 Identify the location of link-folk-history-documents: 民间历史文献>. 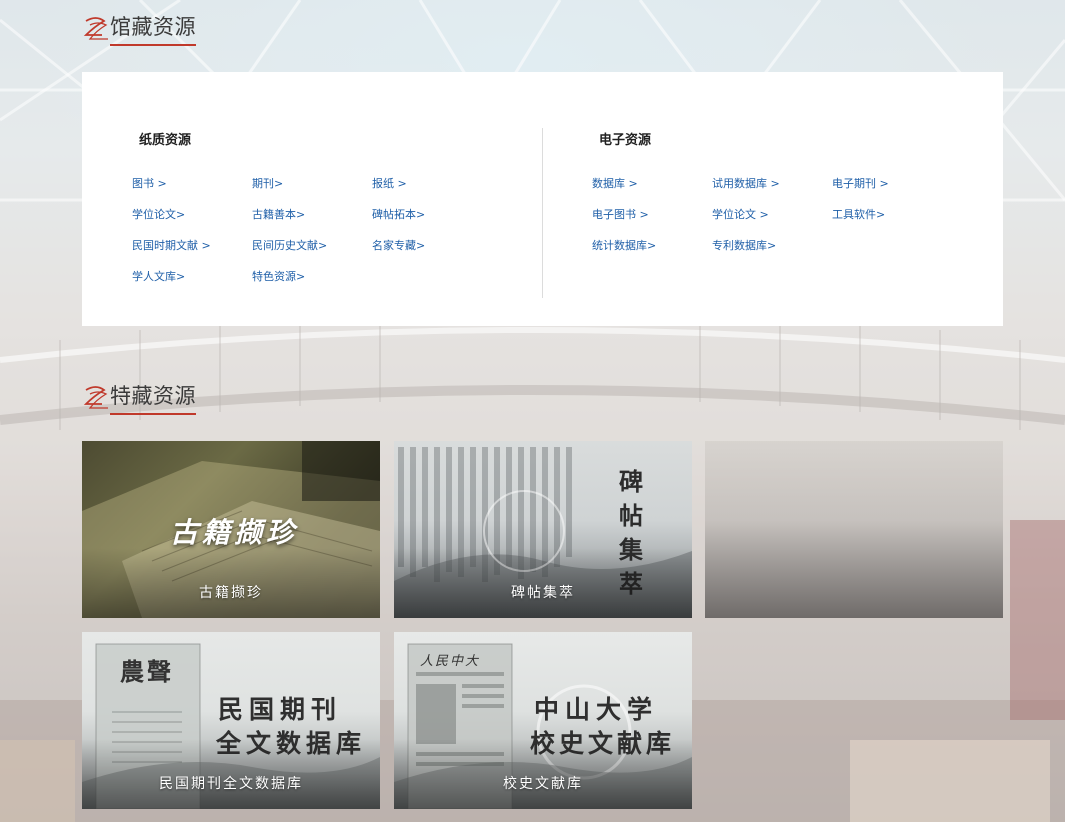
(289, 245).